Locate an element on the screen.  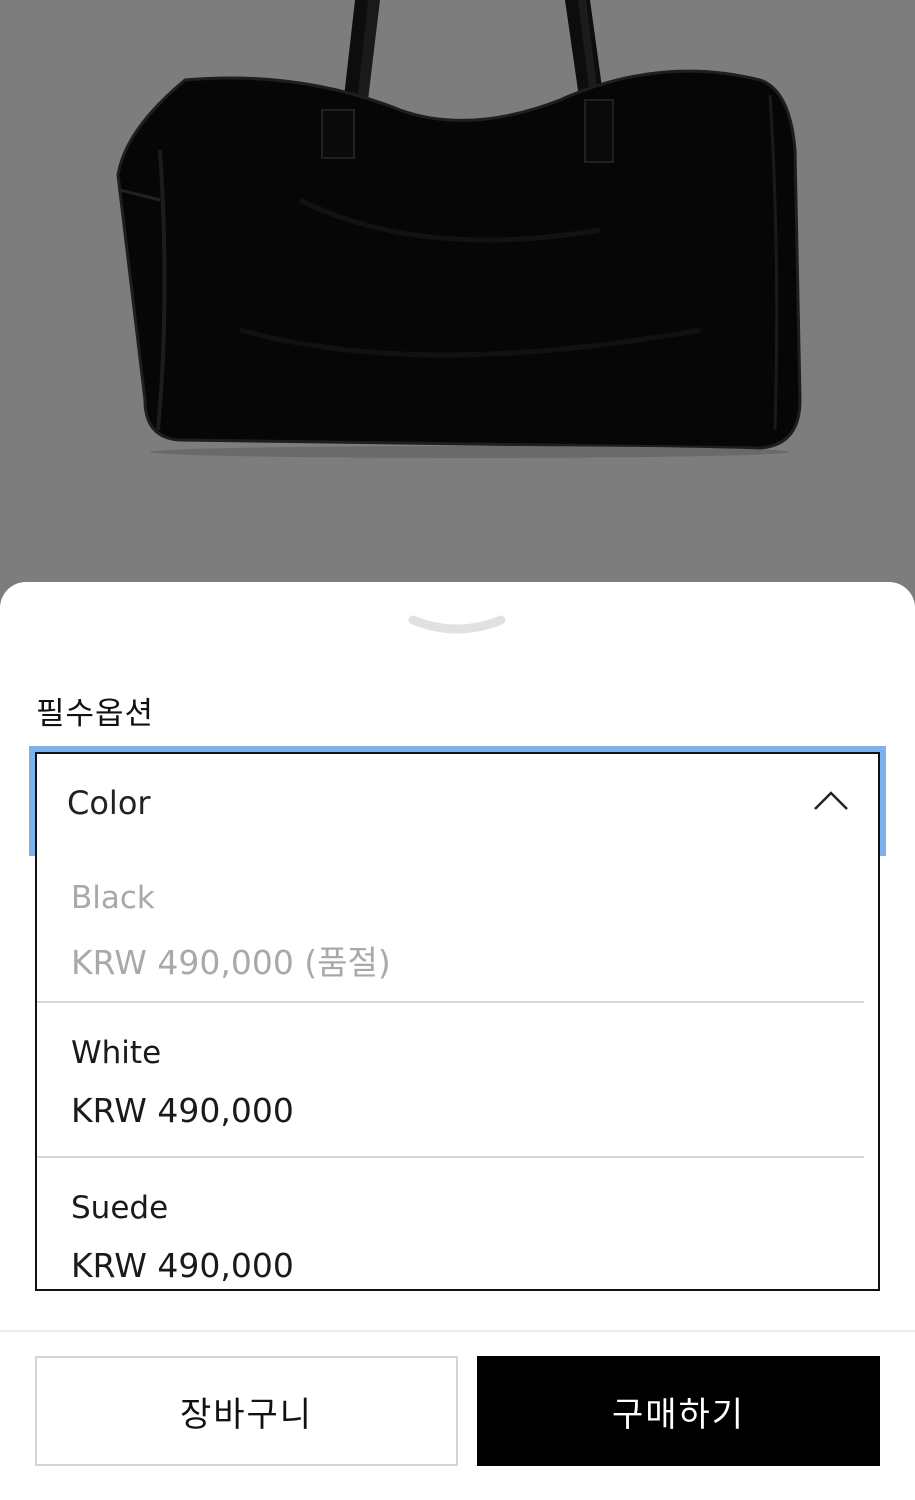
option-suede: Suede KRW 490,000 is located at coordinates (450, 1223).